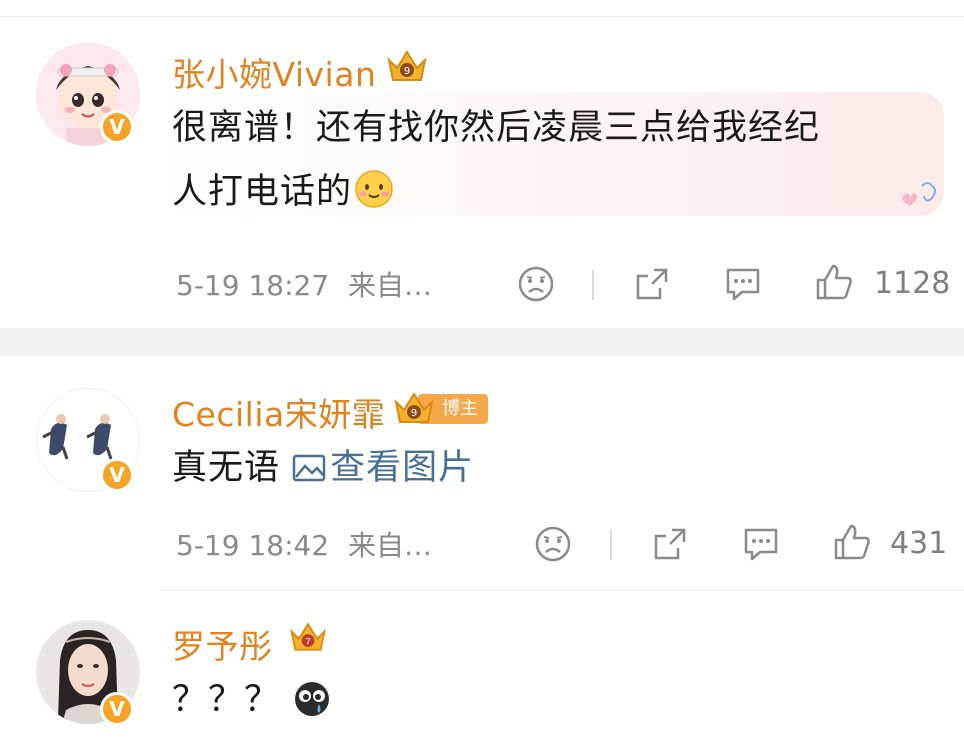 This screenshot has width=964, height=749. I want to click on svg-text: 7, so click(308, 642).